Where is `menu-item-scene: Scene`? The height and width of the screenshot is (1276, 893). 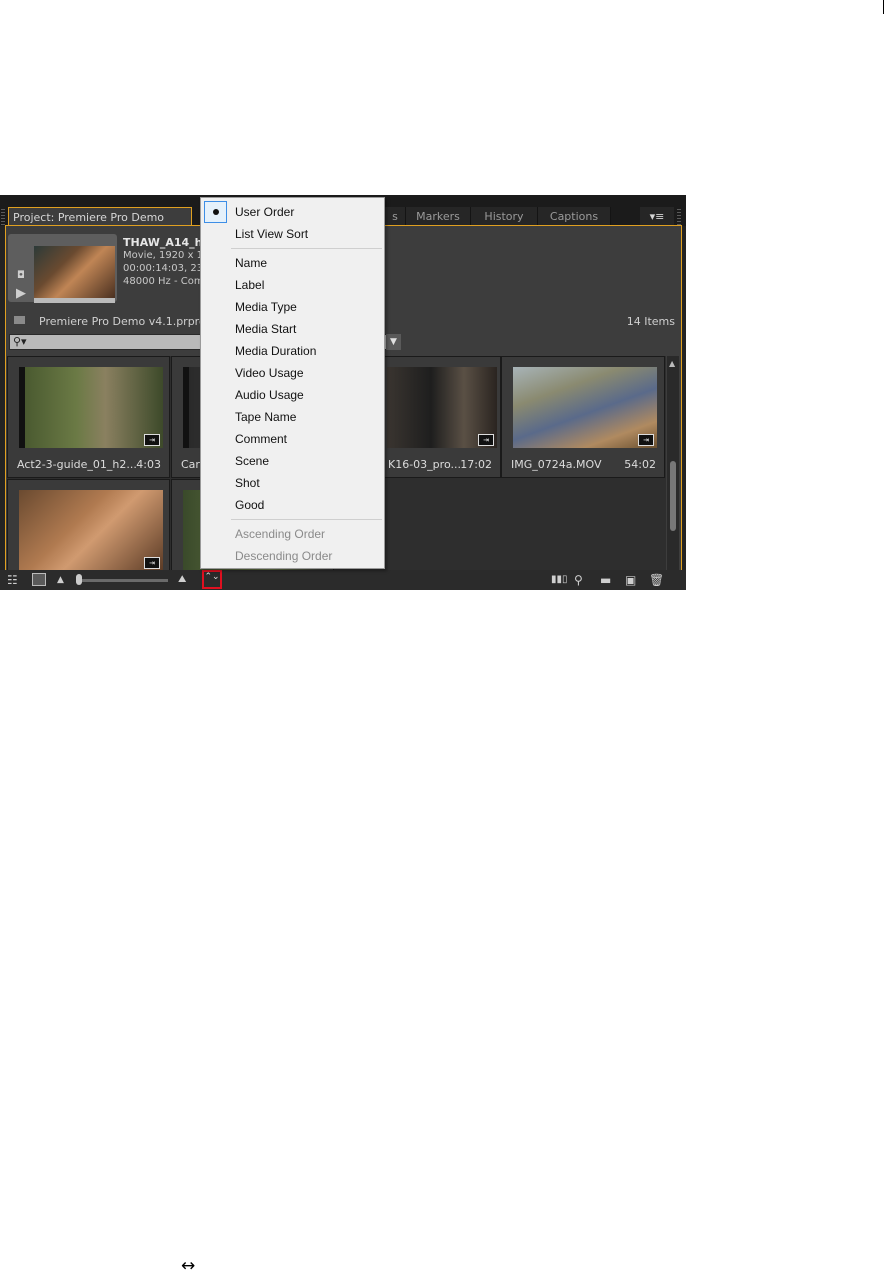
menu-item-scene: Scene is located at coordinates (252, 461).